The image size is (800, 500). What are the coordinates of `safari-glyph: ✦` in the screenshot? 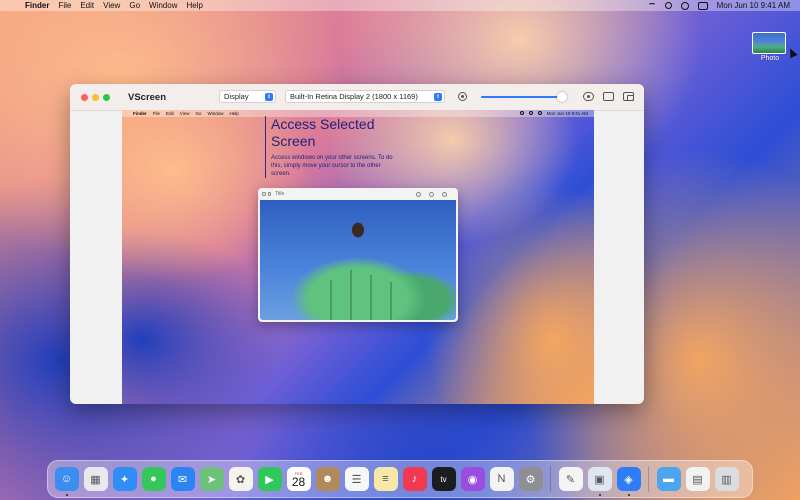 It's located at (124, 479).